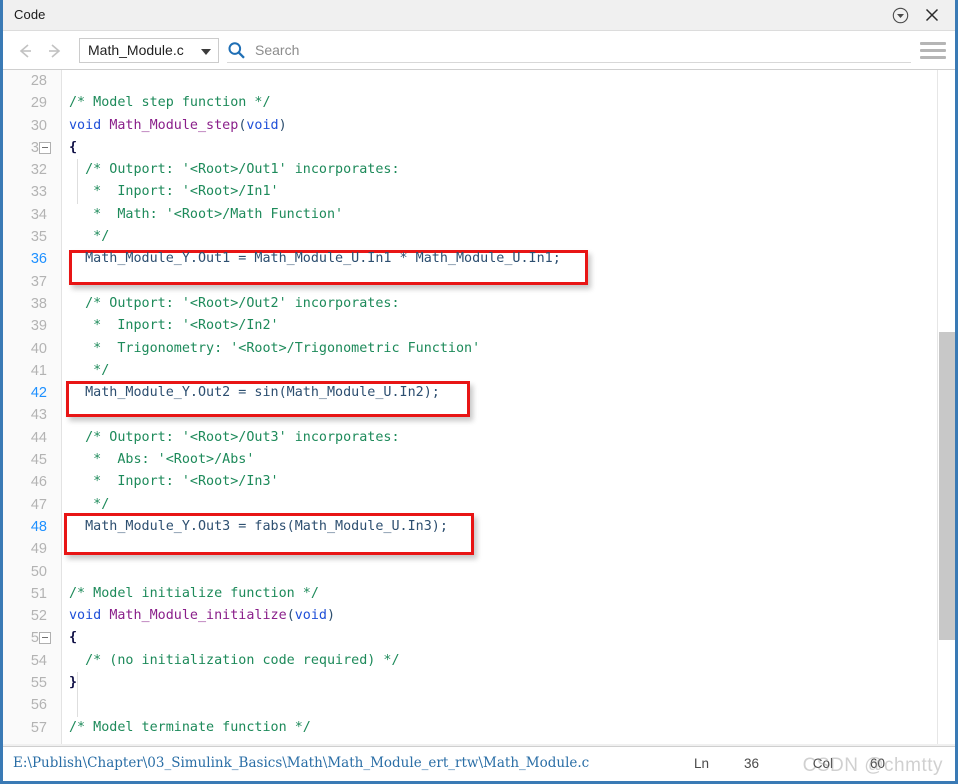  I want to click on code-line: 57 /* Model terminate function */, so click(479, 728).